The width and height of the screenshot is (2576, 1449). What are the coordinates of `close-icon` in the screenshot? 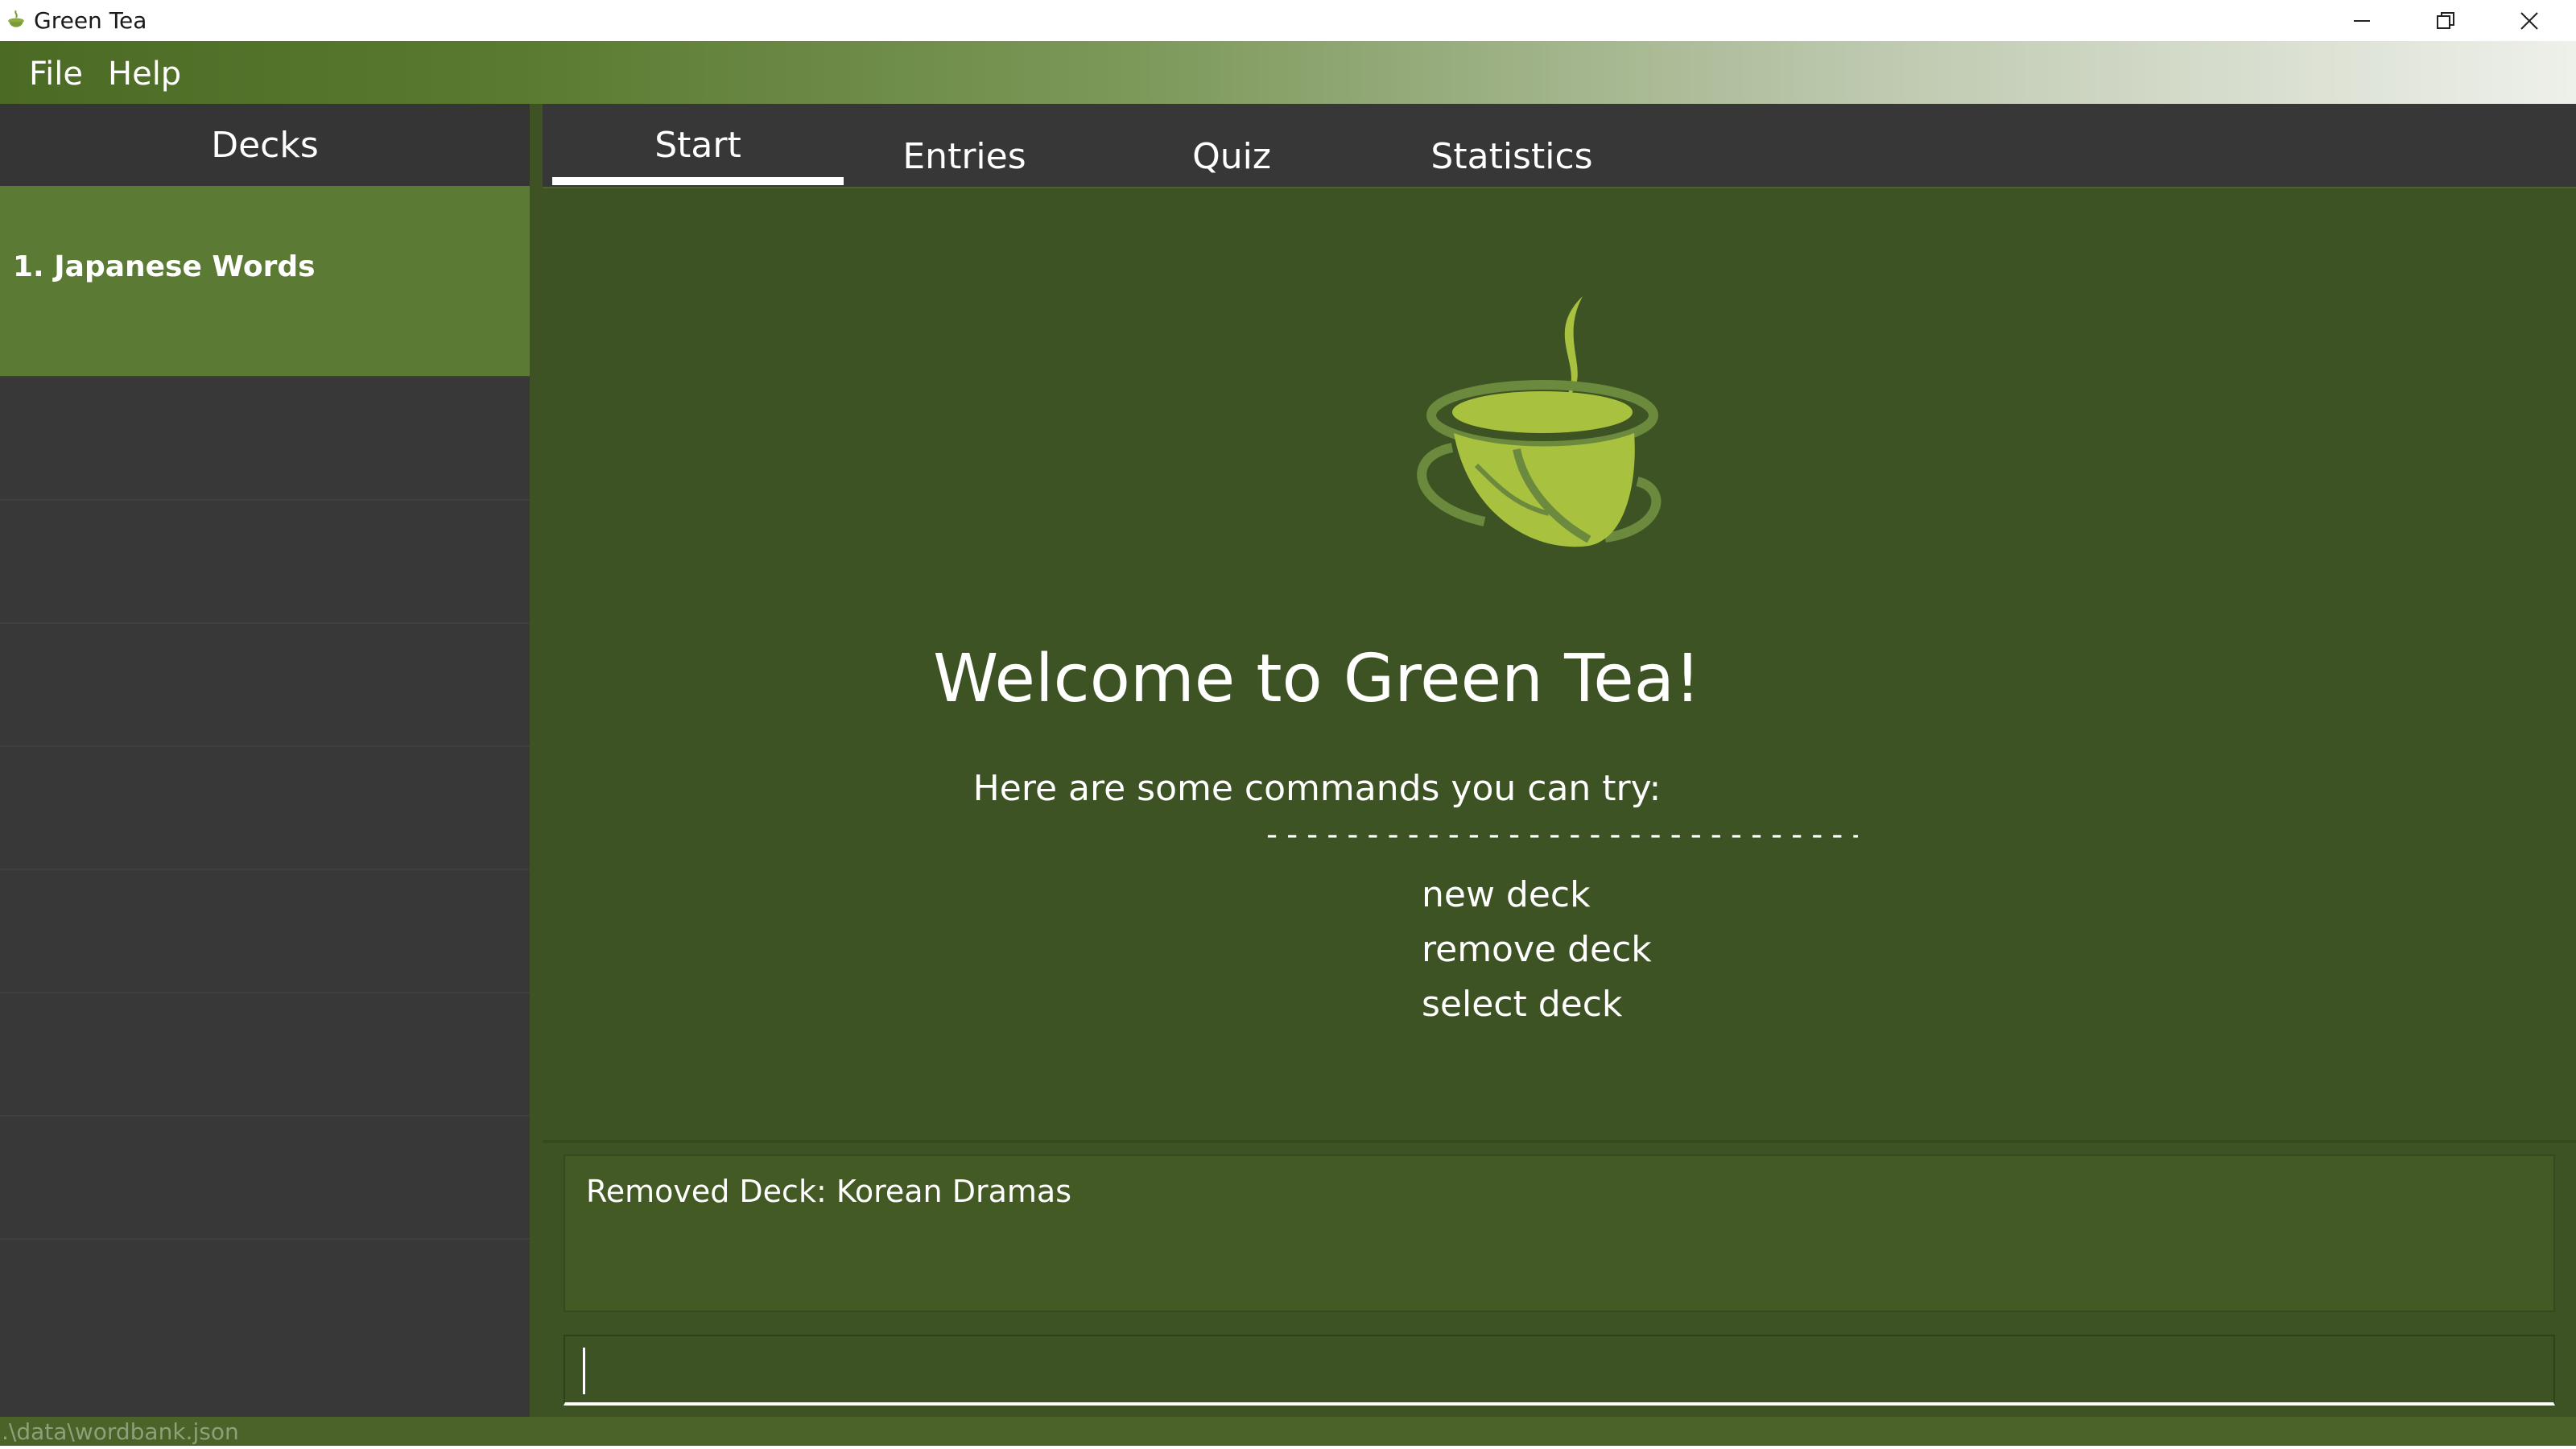 It's located at (2529, 20).